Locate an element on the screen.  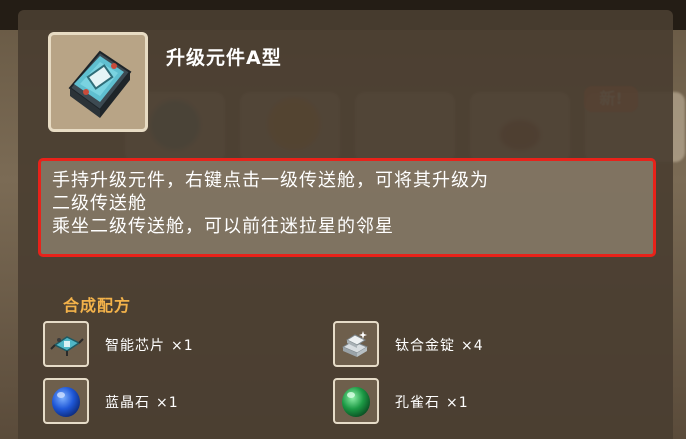
material-count: ×4 is located at coordinates (472, 346).